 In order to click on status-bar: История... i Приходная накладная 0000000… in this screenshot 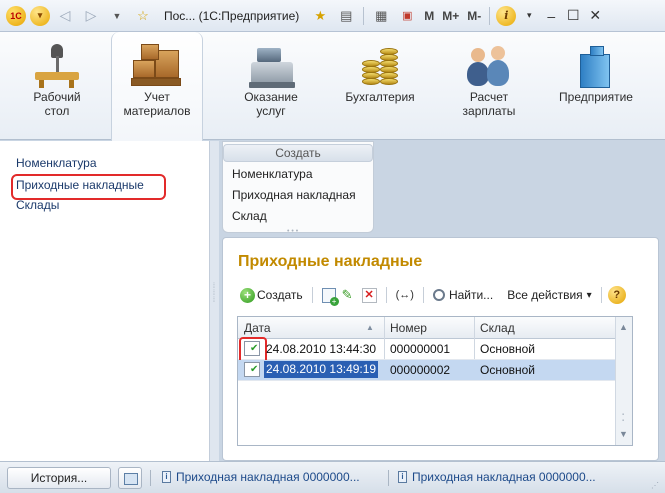, I will do `click(332, 477)`.